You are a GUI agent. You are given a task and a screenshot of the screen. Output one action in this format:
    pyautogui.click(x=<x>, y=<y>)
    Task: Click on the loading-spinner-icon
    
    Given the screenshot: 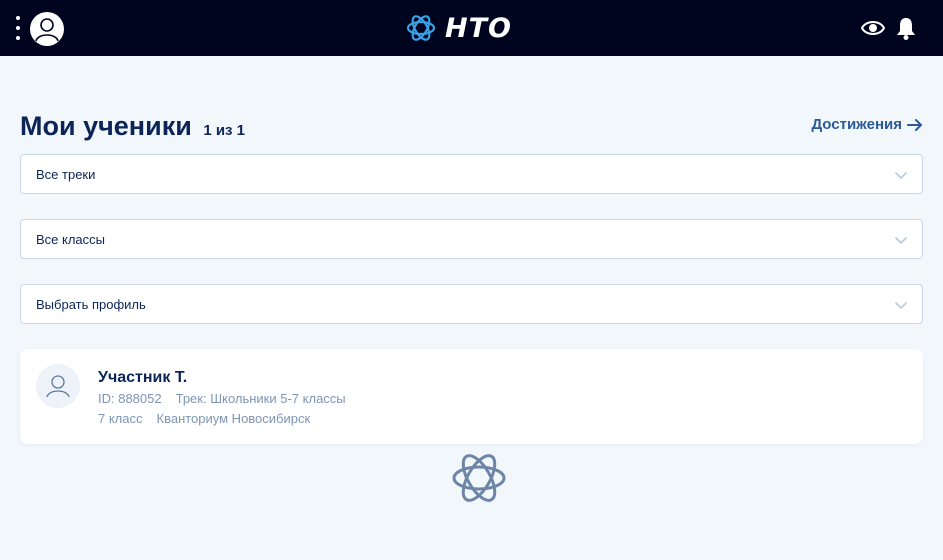 What is the action you would take?
    pyautogui.click(x=479, y=478)
    